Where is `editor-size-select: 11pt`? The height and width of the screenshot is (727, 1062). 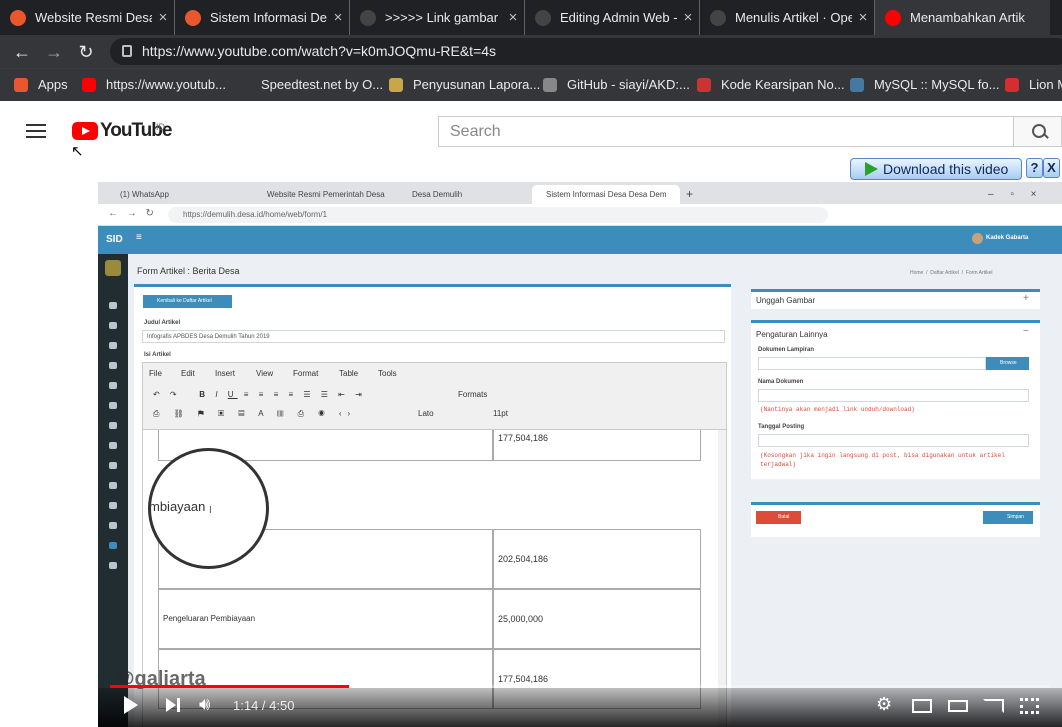 editor-size-select: 11pt is located at coordinates (500, 413).